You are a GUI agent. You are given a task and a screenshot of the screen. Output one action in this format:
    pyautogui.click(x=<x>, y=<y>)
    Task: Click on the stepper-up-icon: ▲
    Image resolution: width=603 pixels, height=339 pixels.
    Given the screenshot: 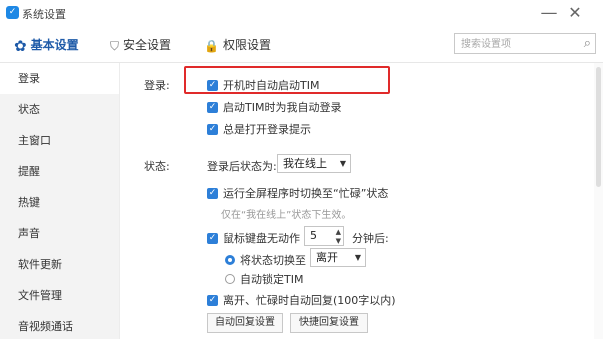 What is the action you would take?
    pyautogui.click(x=338, y=232)
    